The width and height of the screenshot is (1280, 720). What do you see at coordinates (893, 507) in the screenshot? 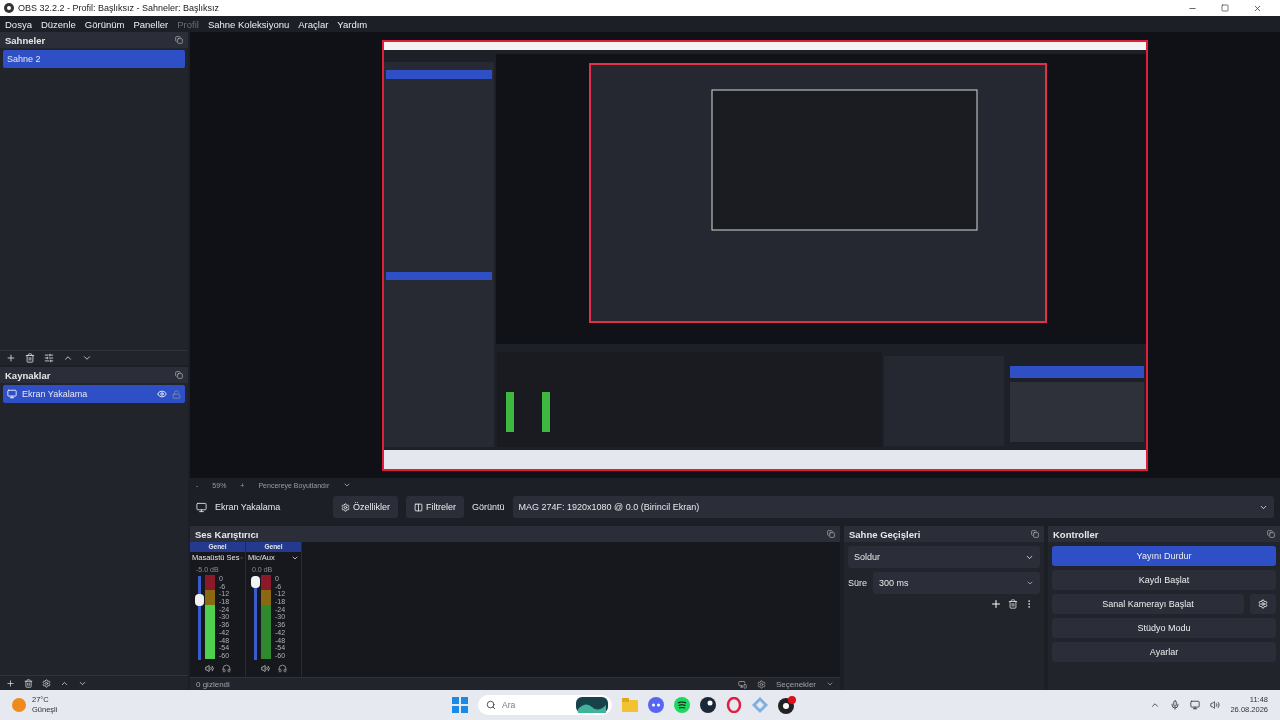
I see `display-dropdown: MAG 274F: 1920x1080 @ 0.0 (Birincil Ekran)` at bounding box center [893, 507].